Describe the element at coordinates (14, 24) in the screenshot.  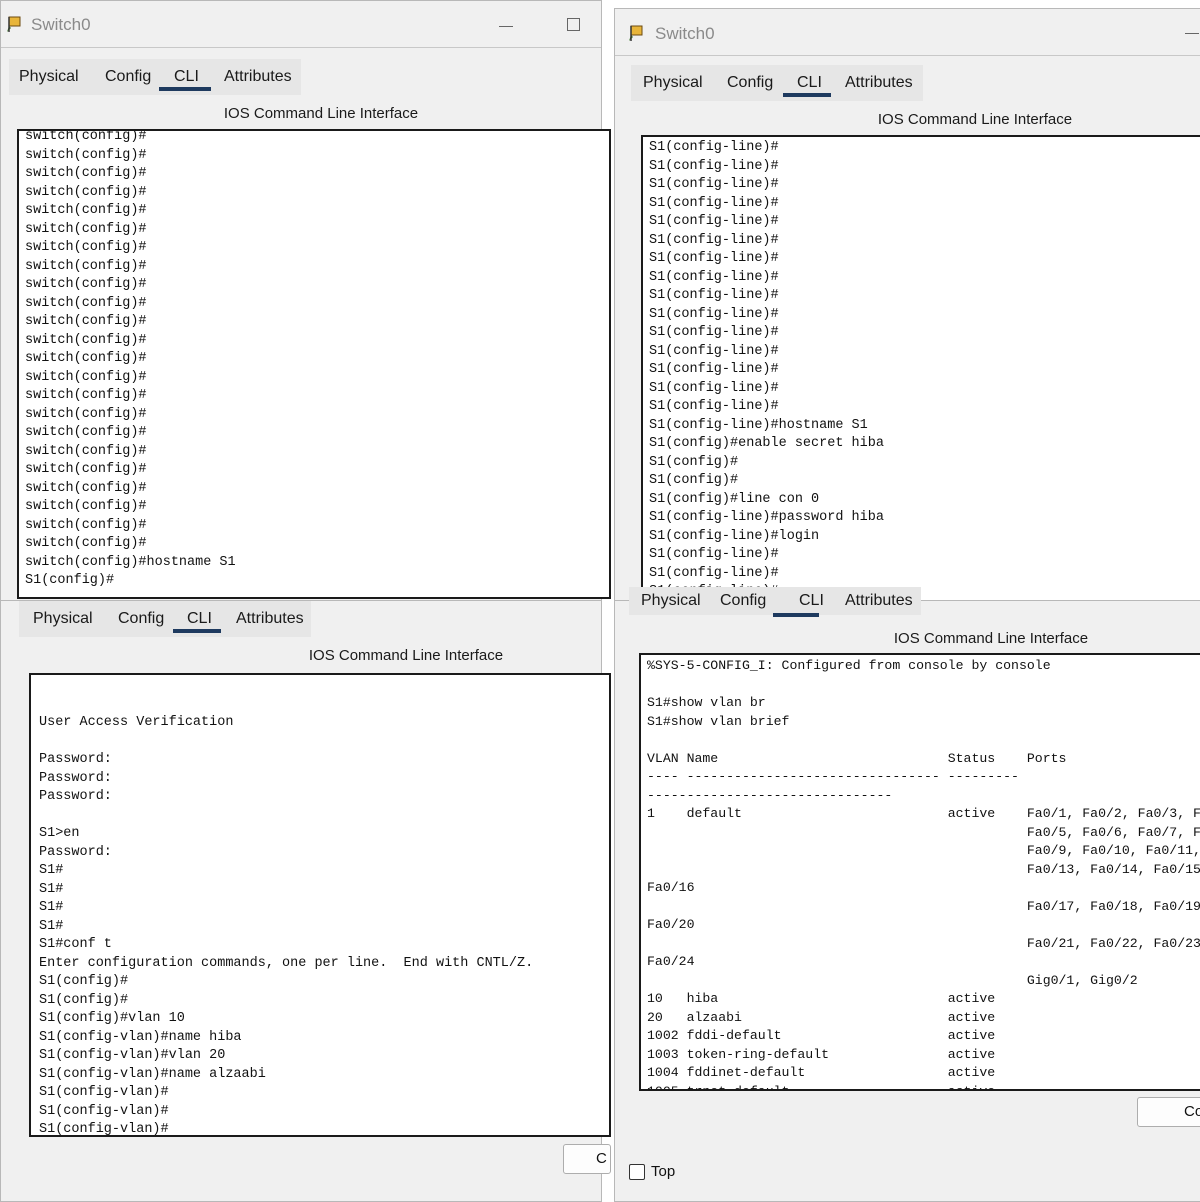
I see `packet-tracer-icon` at that location.